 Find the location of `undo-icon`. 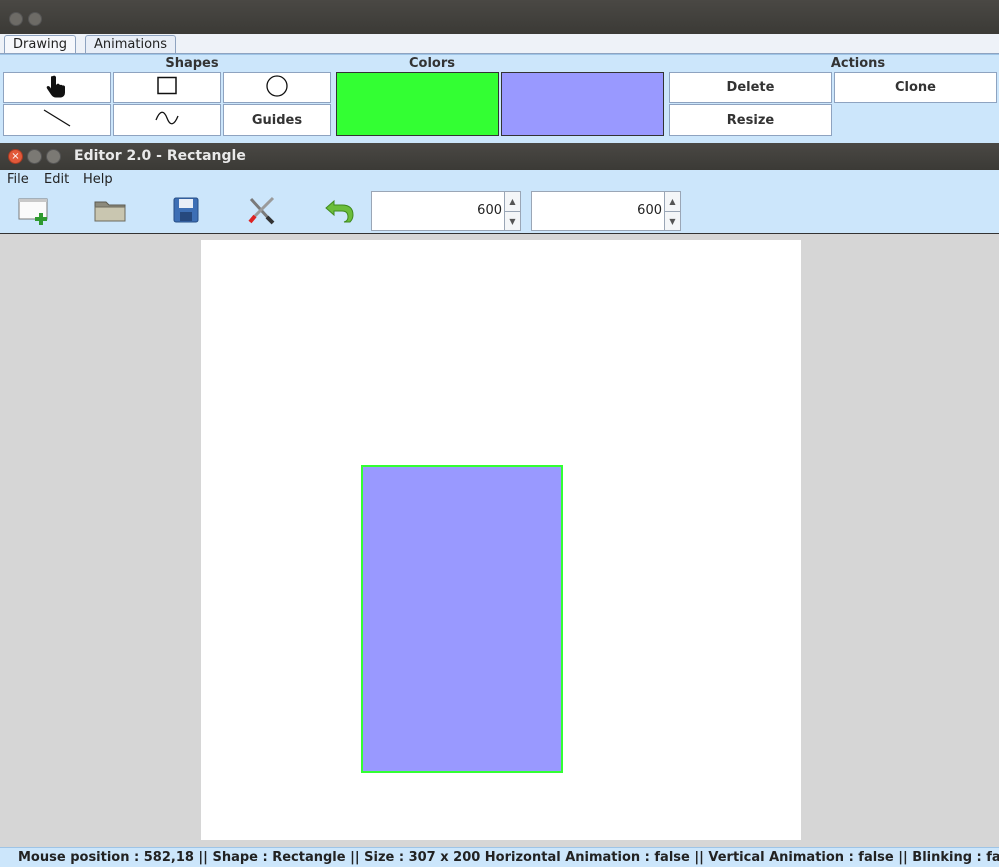

undo-icon is located at coordinates (338, 212).